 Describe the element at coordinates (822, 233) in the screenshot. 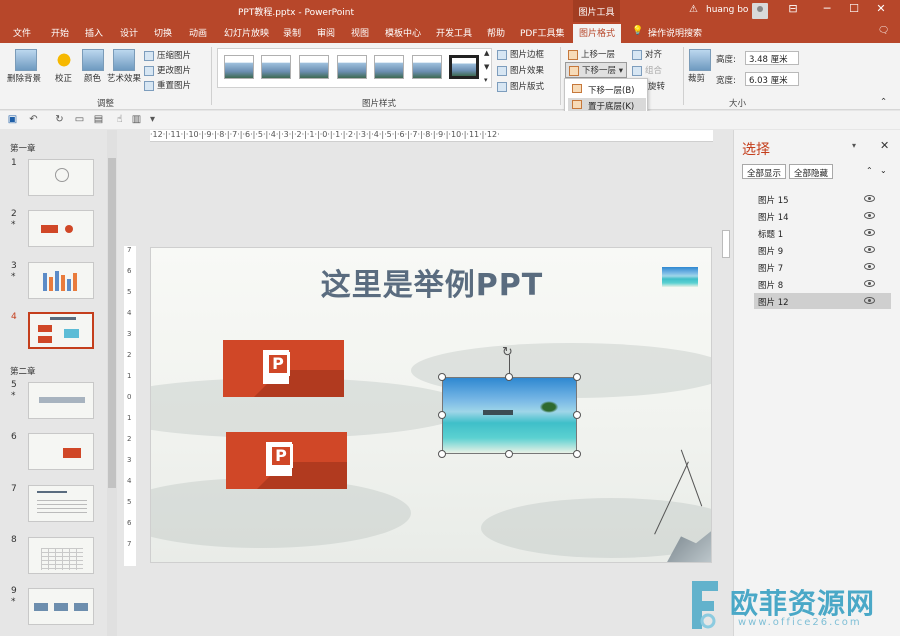

I see `pane-item: 标题 1` at that location.